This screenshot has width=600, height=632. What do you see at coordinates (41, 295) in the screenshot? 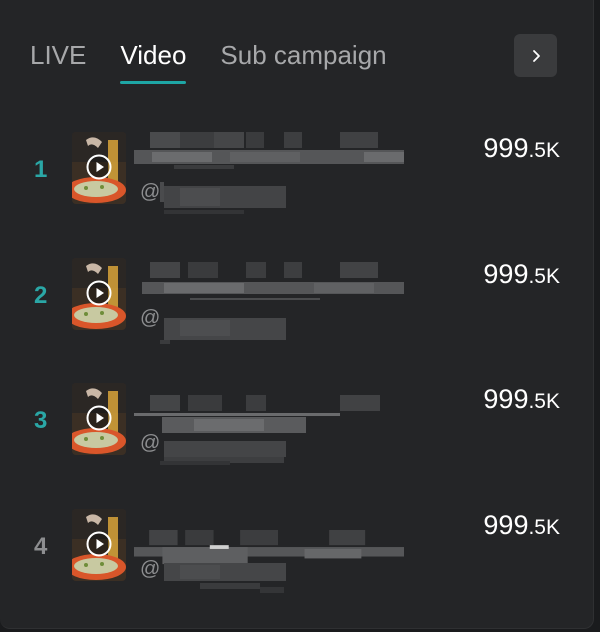
I see `rank-number: 2` at bounding box center [41, 295].